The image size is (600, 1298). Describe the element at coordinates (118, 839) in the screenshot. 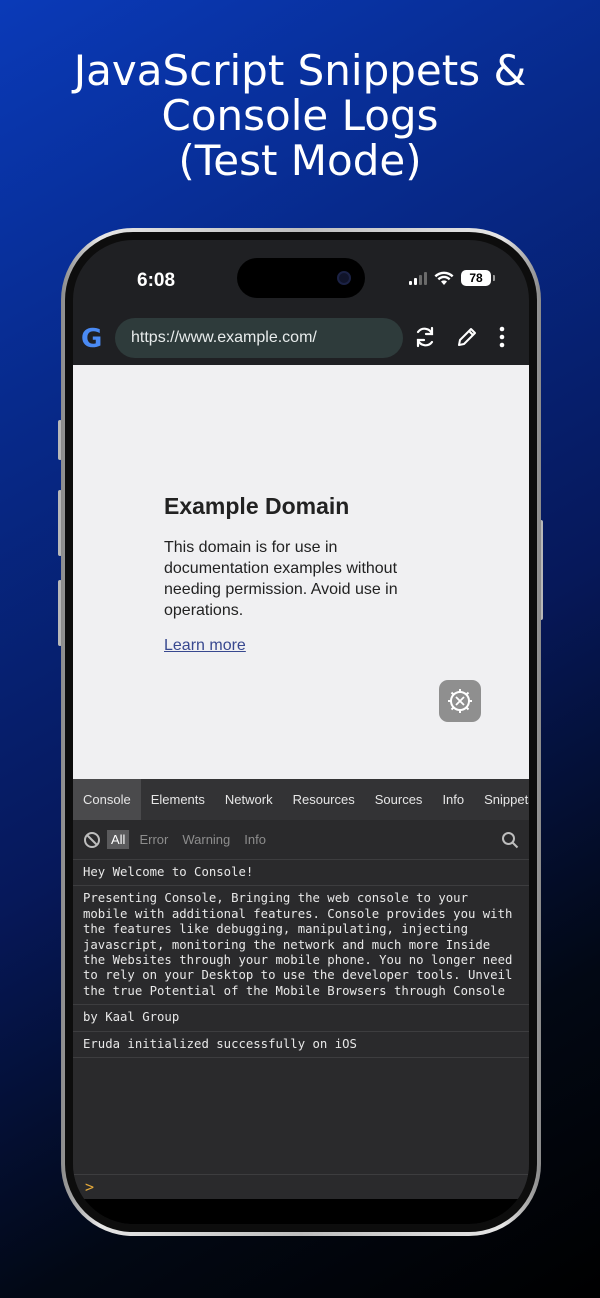

I see `filter-all: All` at that location.